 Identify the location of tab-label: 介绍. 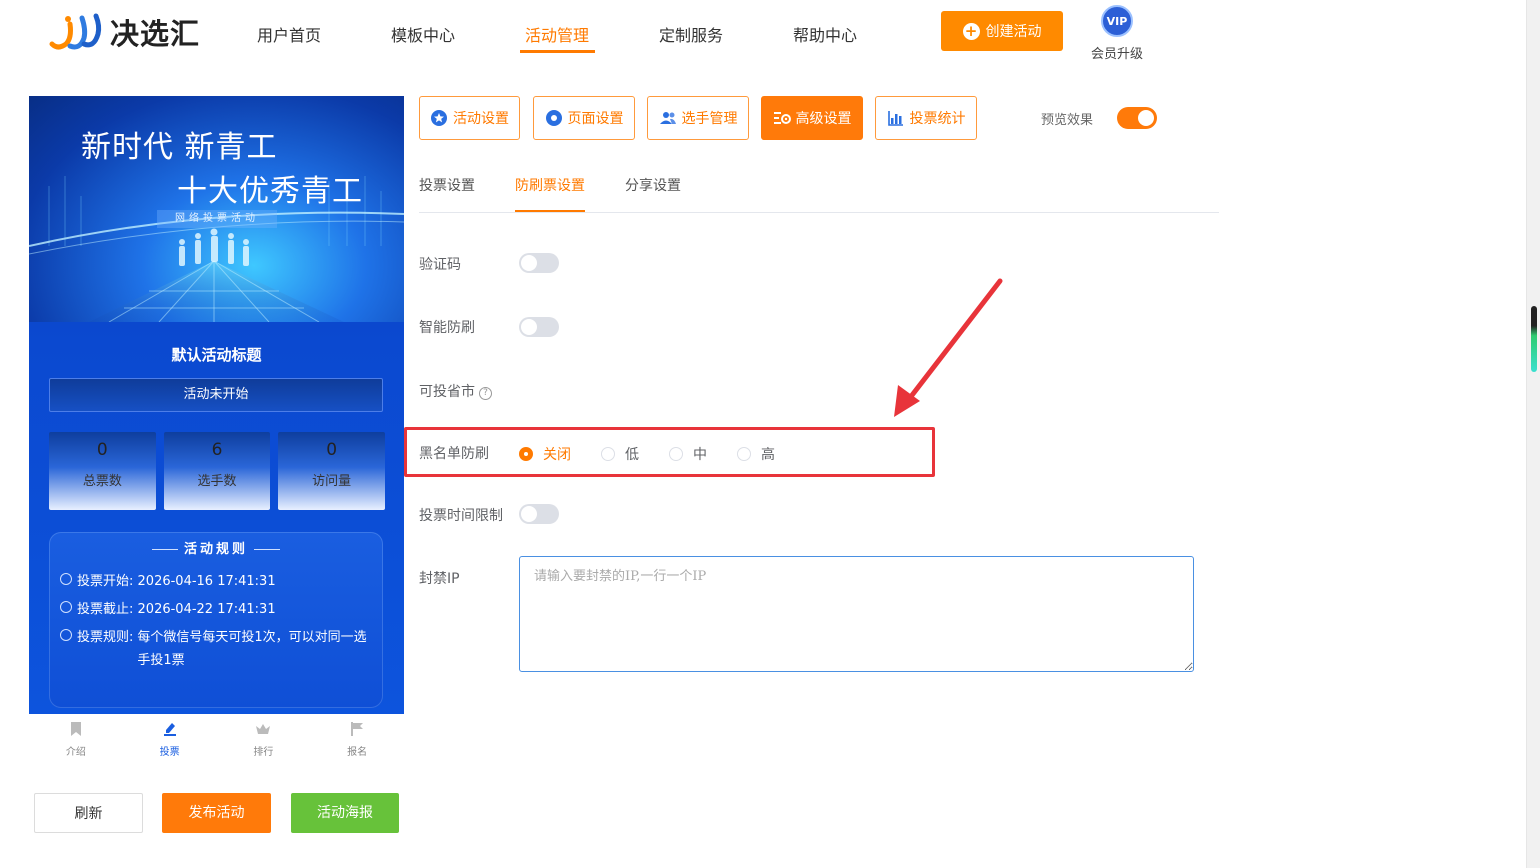
(75, 752).